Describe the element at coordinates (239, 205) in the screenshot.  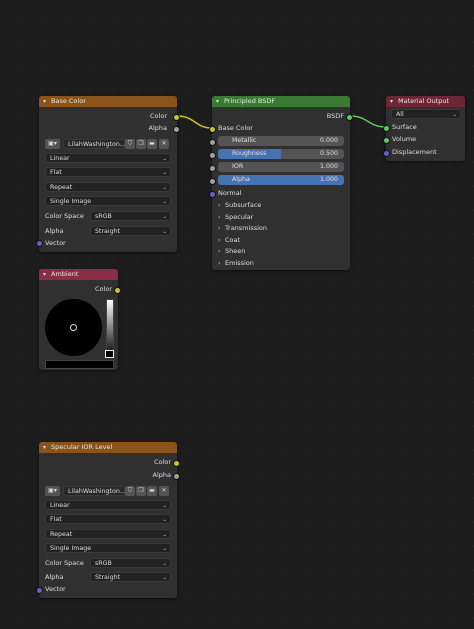
I see `panel-subsurface: › Subsurface` at that location.